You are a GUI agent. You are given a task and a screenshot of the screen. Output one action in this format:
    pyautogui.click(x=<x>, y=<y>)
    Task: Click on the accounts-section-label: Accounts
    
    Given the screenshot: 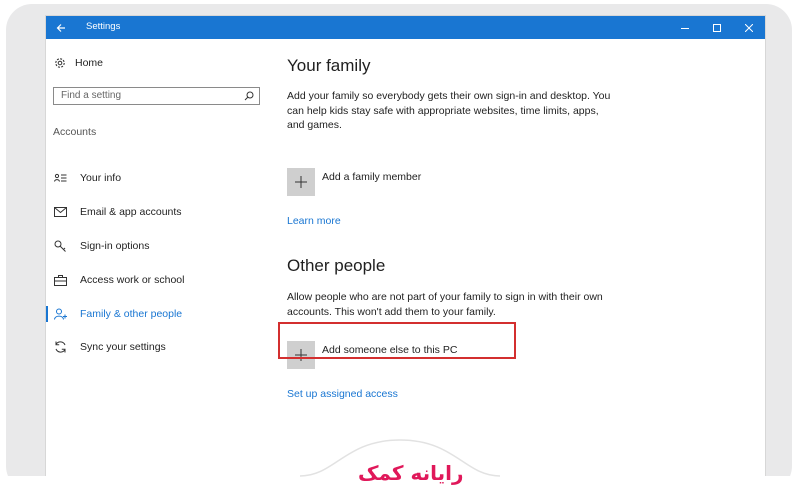 What is the action you would take?
    pyautogui.click(x=75, y=132)
    